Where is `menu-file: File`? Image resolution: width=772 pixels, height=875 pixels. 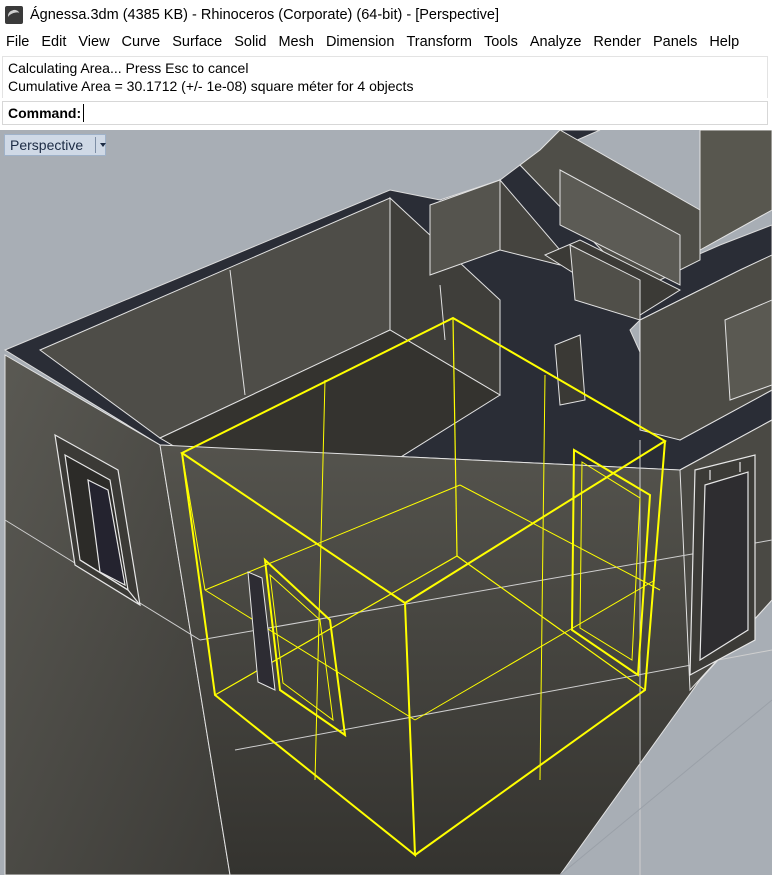 menu-file: File is located at coordinates (17, 42).